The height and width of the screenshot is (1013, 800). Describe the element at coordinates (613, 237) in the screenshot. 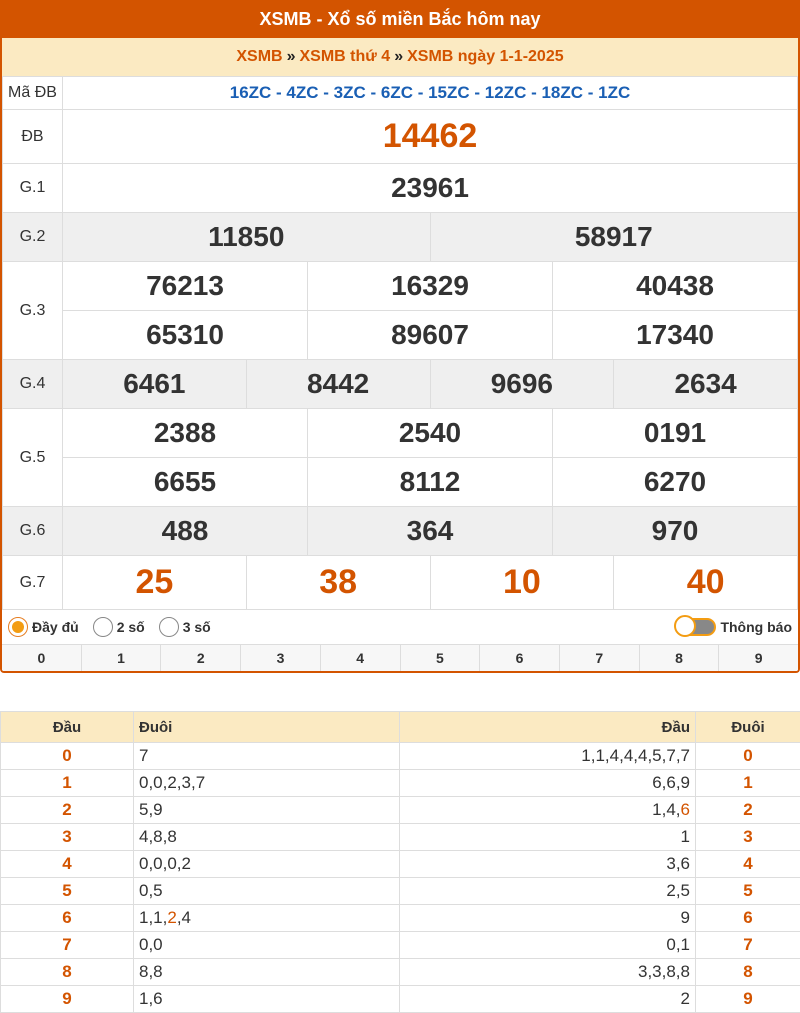

I see `prize-number: 58917` at that location.